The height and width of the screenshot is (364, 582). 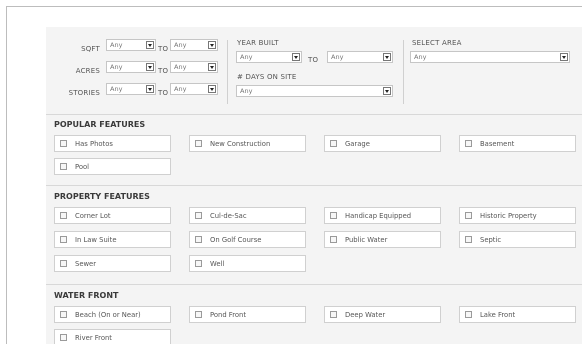 I want to click on acres-label: ACRES, so click(x=87, y=71).